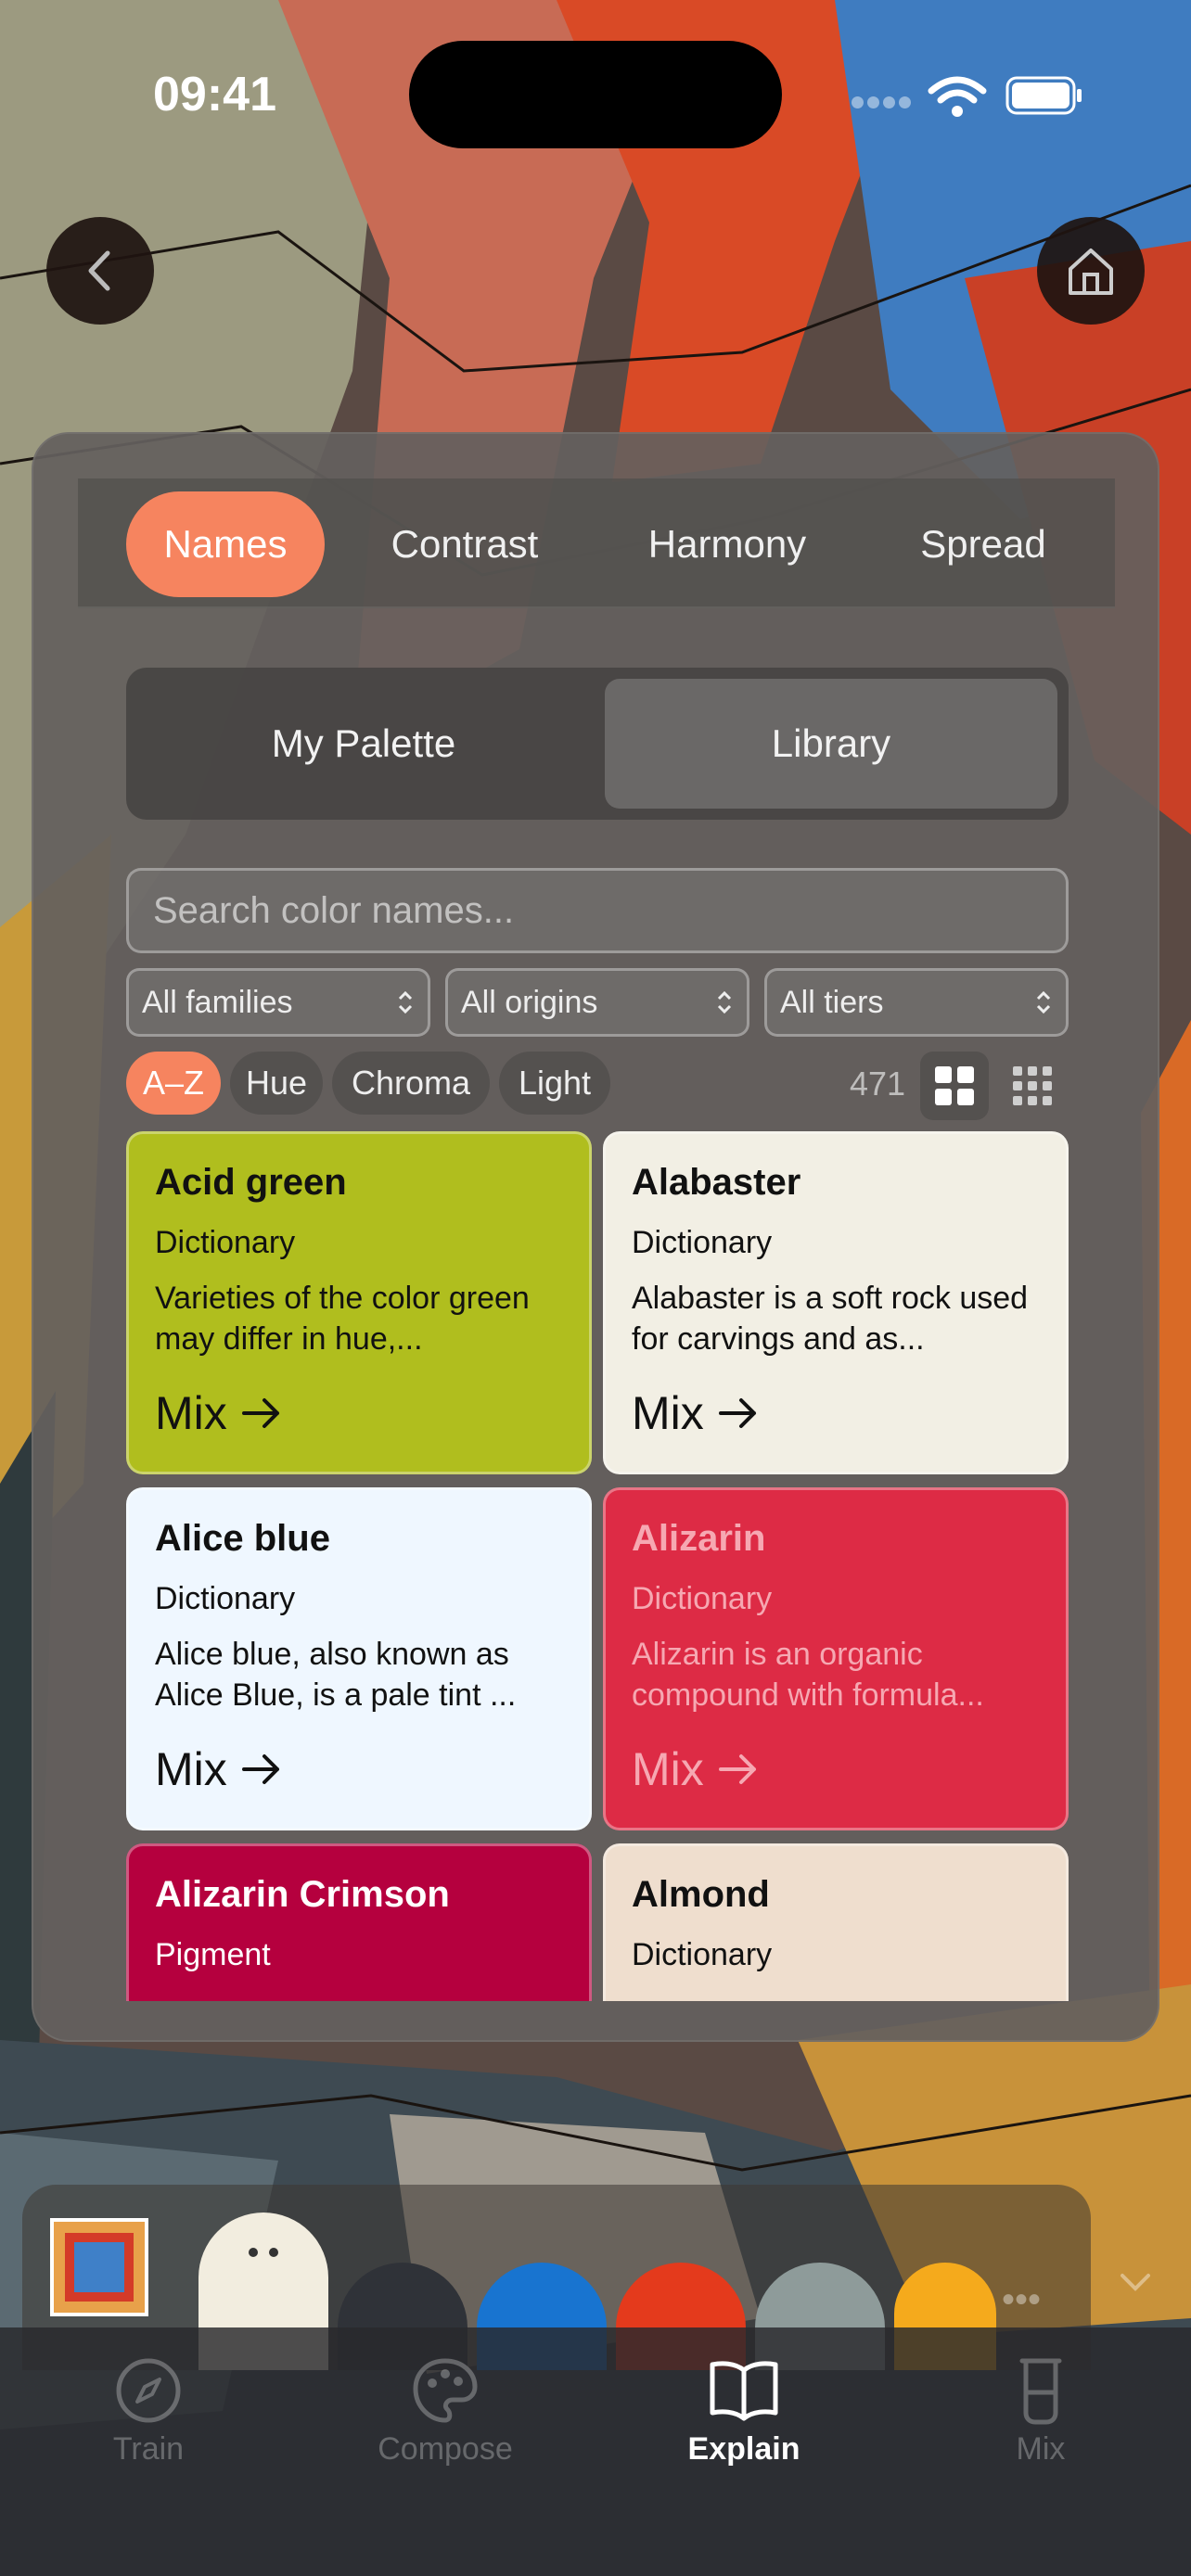  I want to click on nav-mix: Mix, so click(1041, 2411).